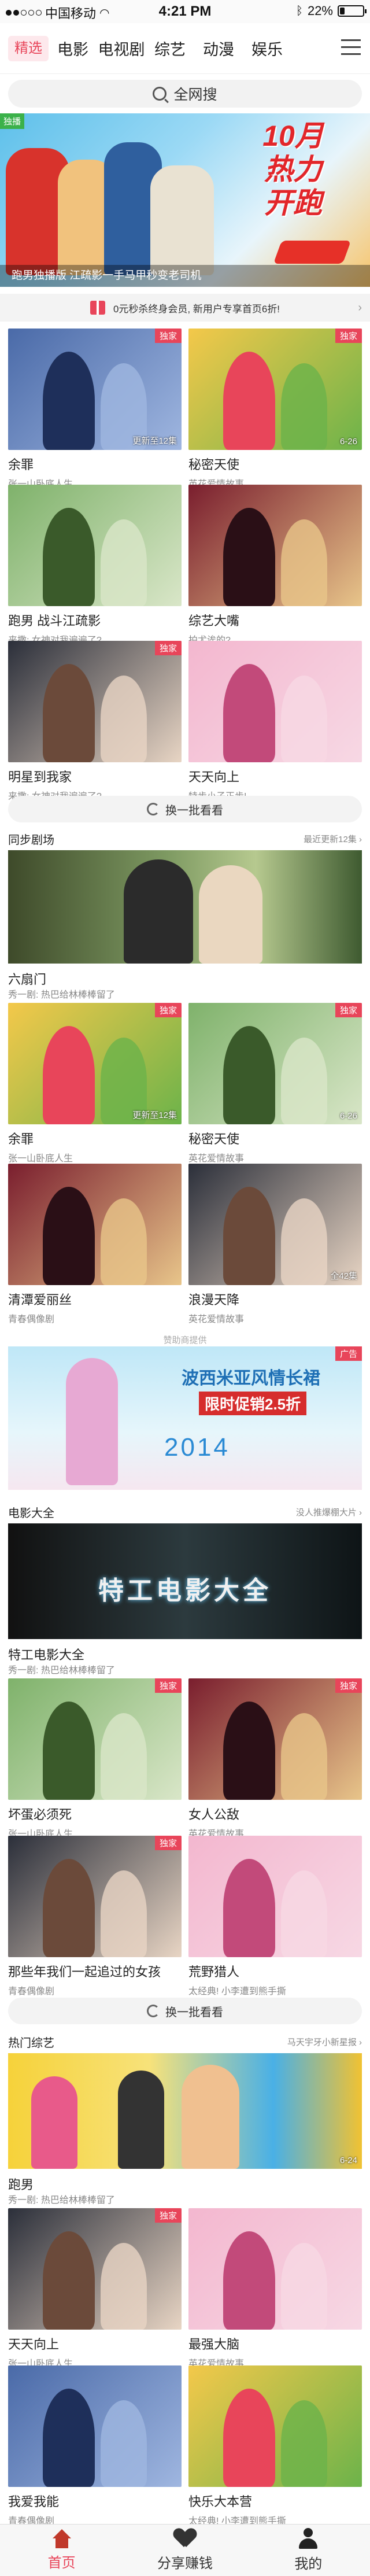  I want to click on tab-variety: 综艺, so click(170, 48).